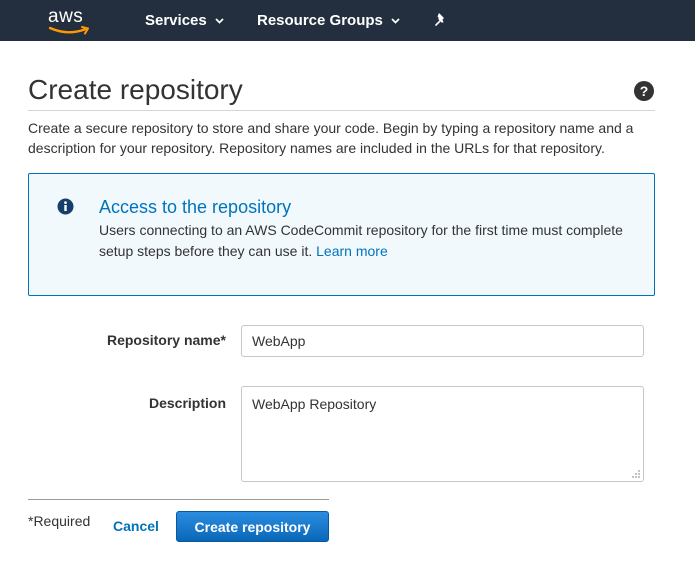  Describe the element at coordinates (320, 20) in the screenshot. I see `resource-groups-menu-label: Resource Groups` at that location.